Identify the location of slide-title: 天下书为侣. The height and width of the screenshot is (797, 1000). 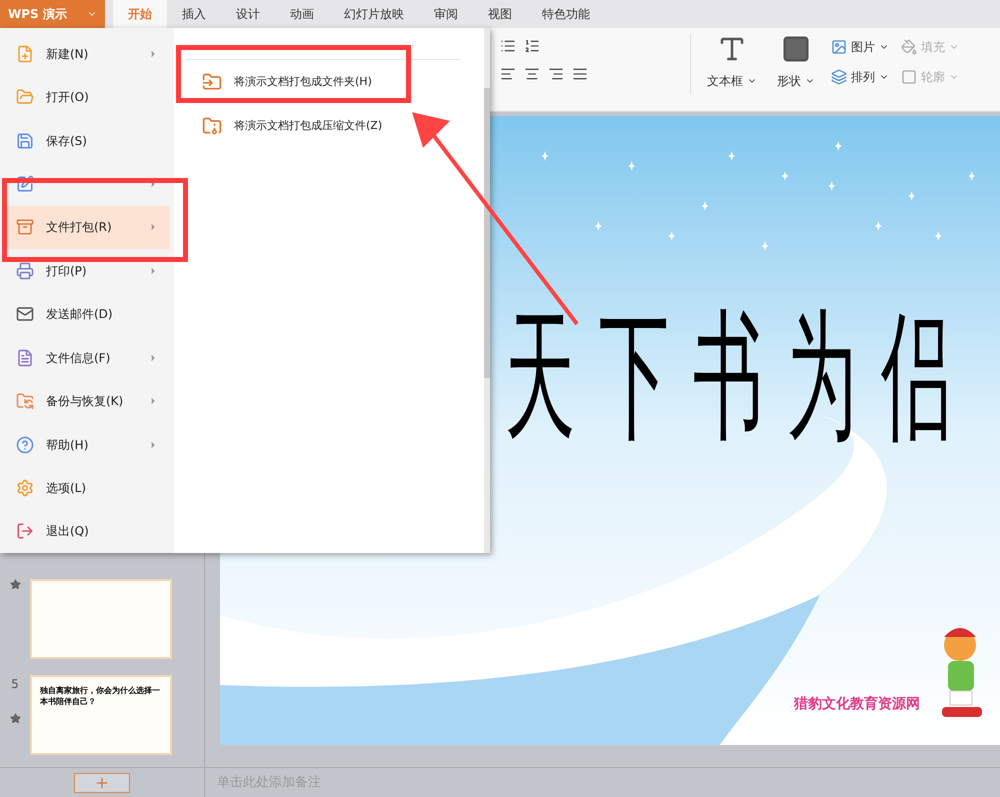
(740, 376).